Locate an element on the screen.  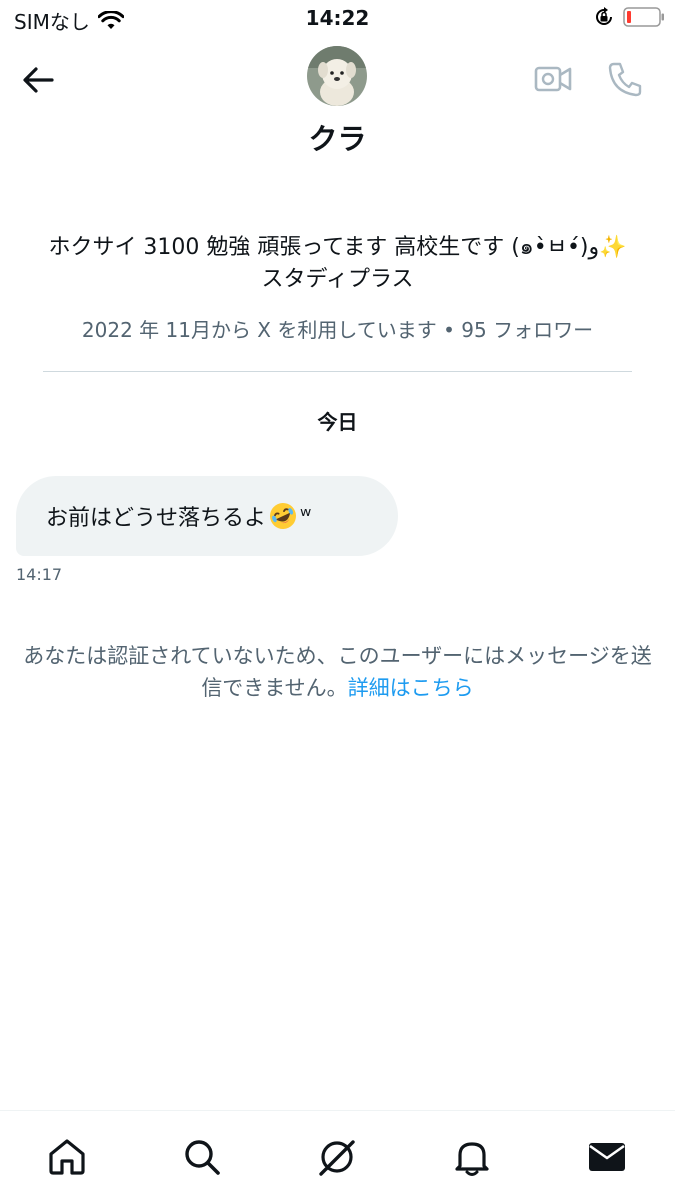
nav-home is located at coordinates (67, 1157).